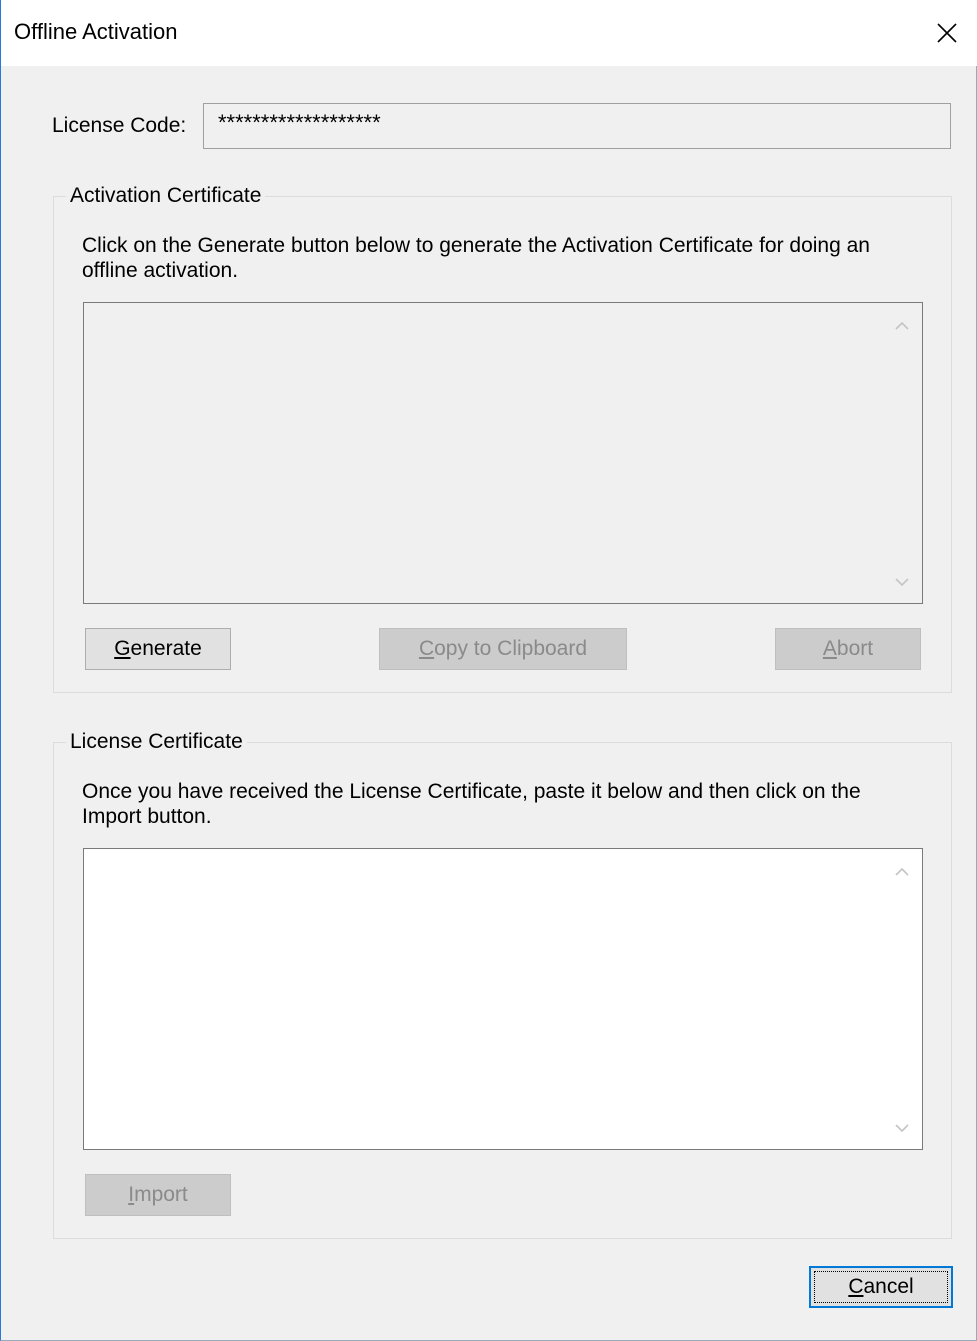 Image resolution: width=977 pixels, height=1341 pixels. Describe the element at coordinates (147, 816) in the screenshot. I see `license-certificate-description-line-2: Import button.` at that location.